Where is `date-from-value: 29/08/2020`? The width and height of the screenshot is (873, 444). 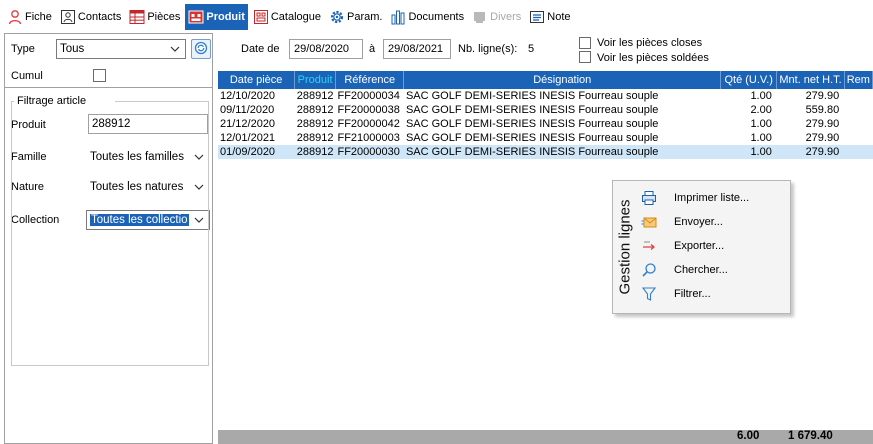 date-from-value: 29/08/2020 is located at coordinates (322, 49).